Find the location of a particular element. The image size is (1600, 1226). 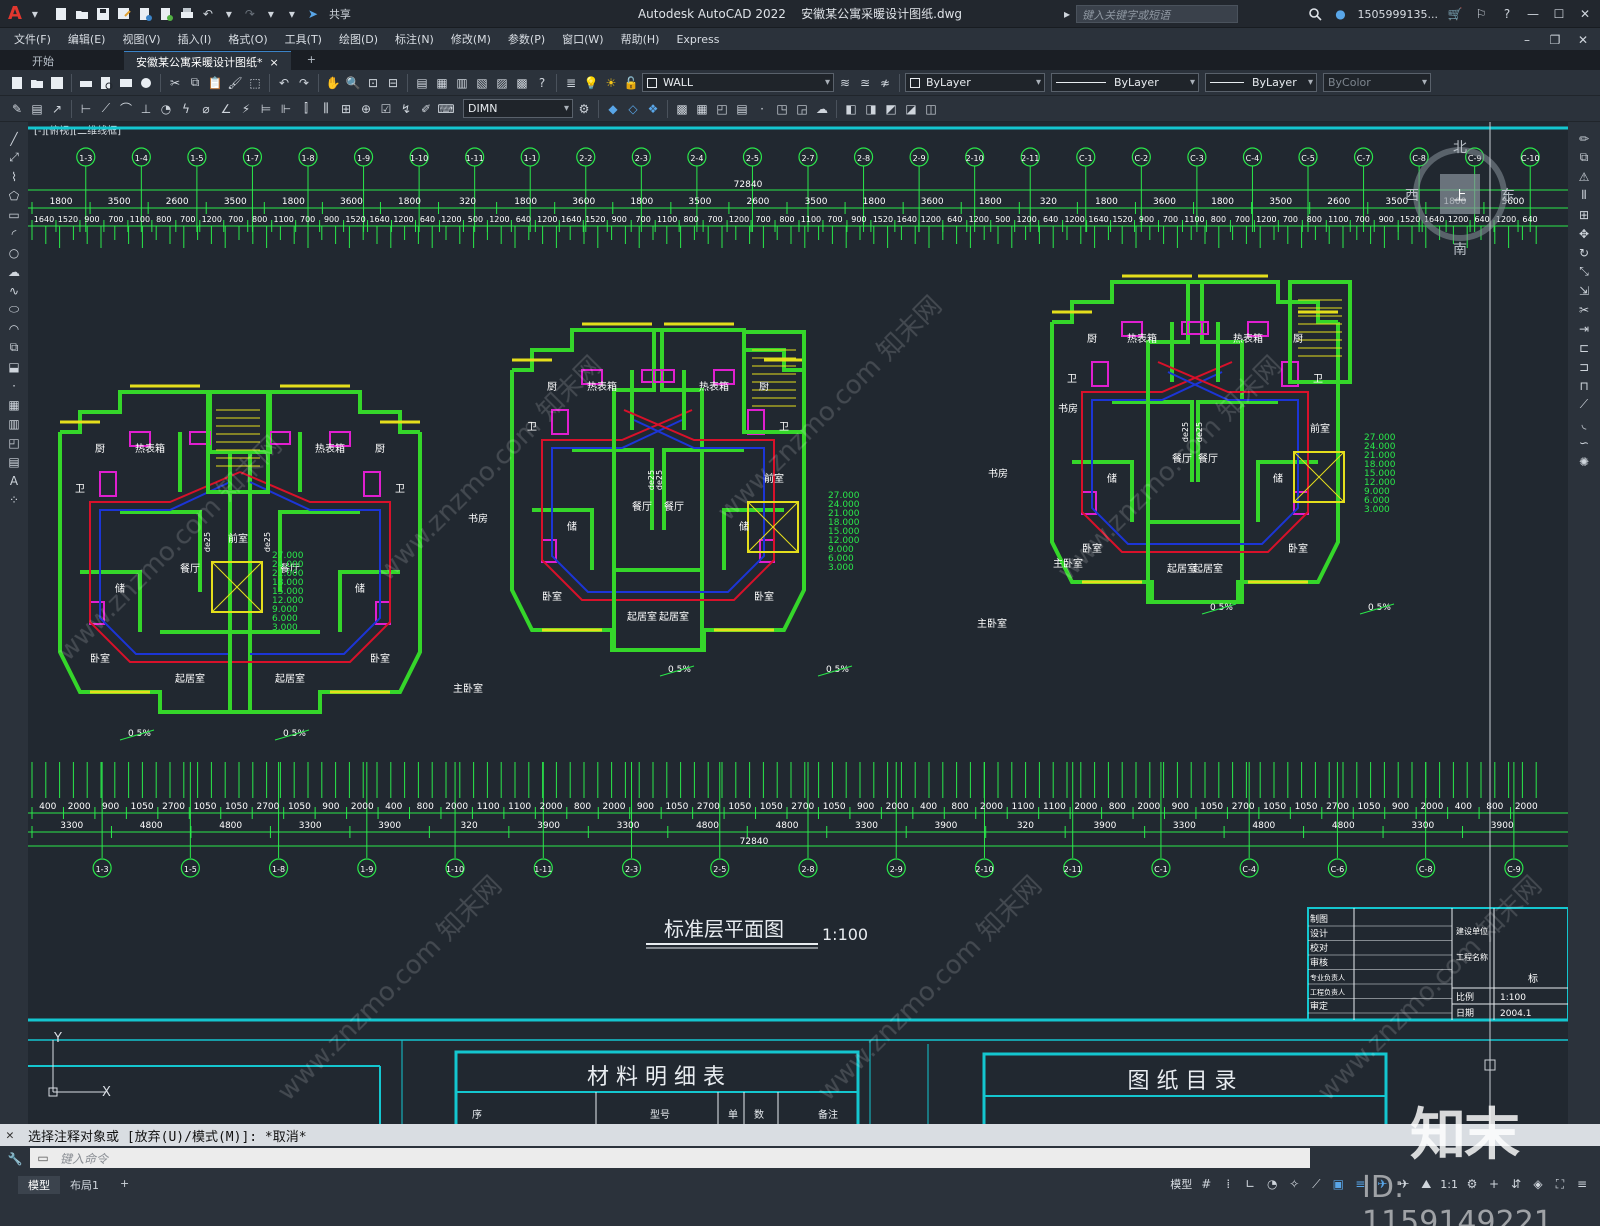

mleader-style-icon: ↗ is located at coordinates (57, 109).